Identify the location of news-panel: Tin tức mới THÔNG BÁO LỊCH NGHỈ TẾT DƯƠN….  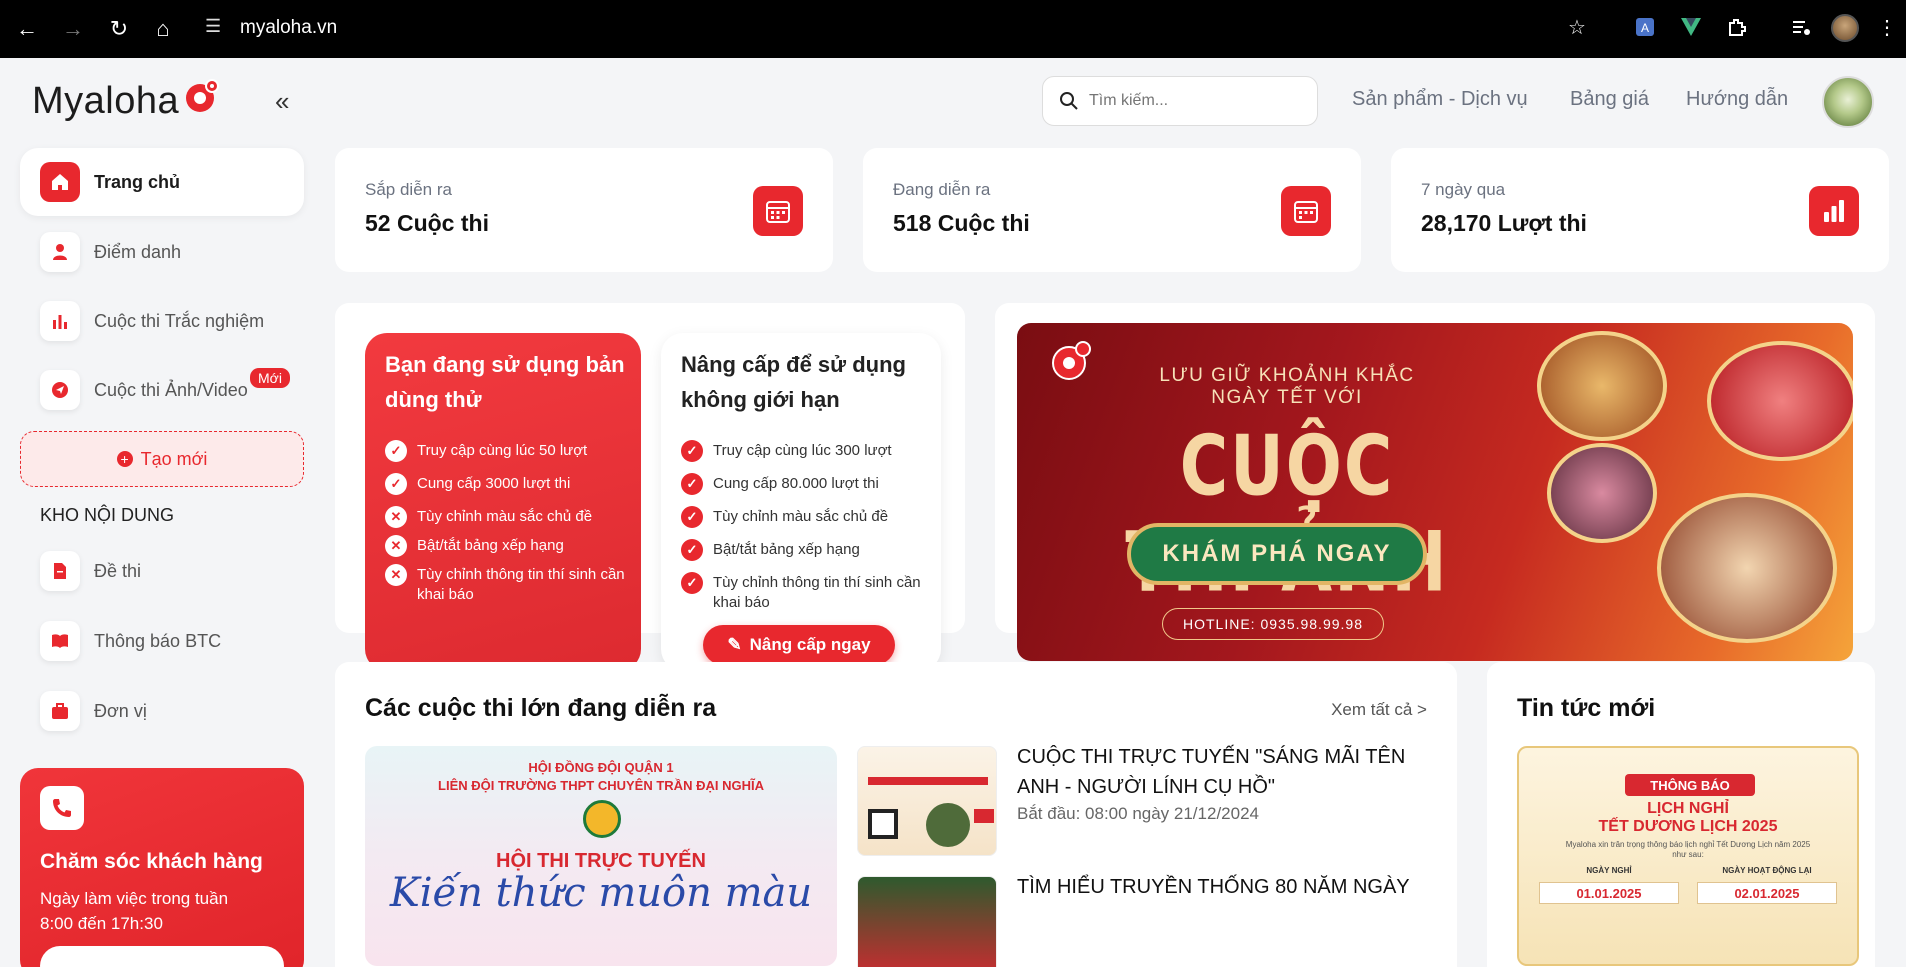
(1681, 814).